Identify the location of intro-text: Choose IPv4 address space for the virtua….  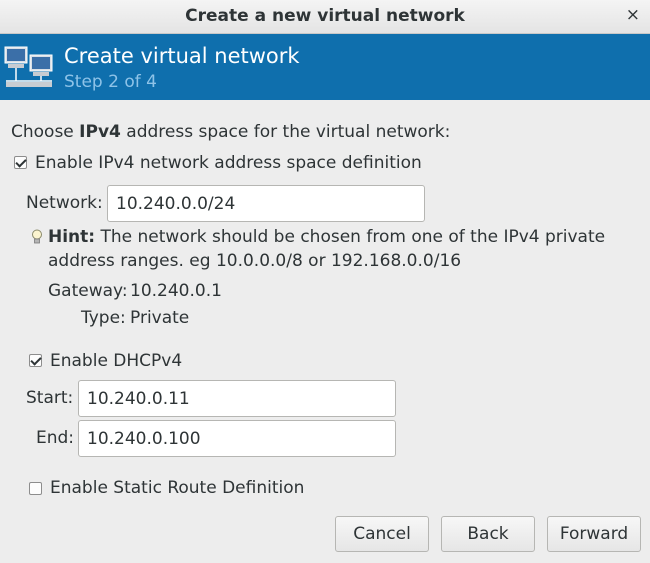
(230, 132).